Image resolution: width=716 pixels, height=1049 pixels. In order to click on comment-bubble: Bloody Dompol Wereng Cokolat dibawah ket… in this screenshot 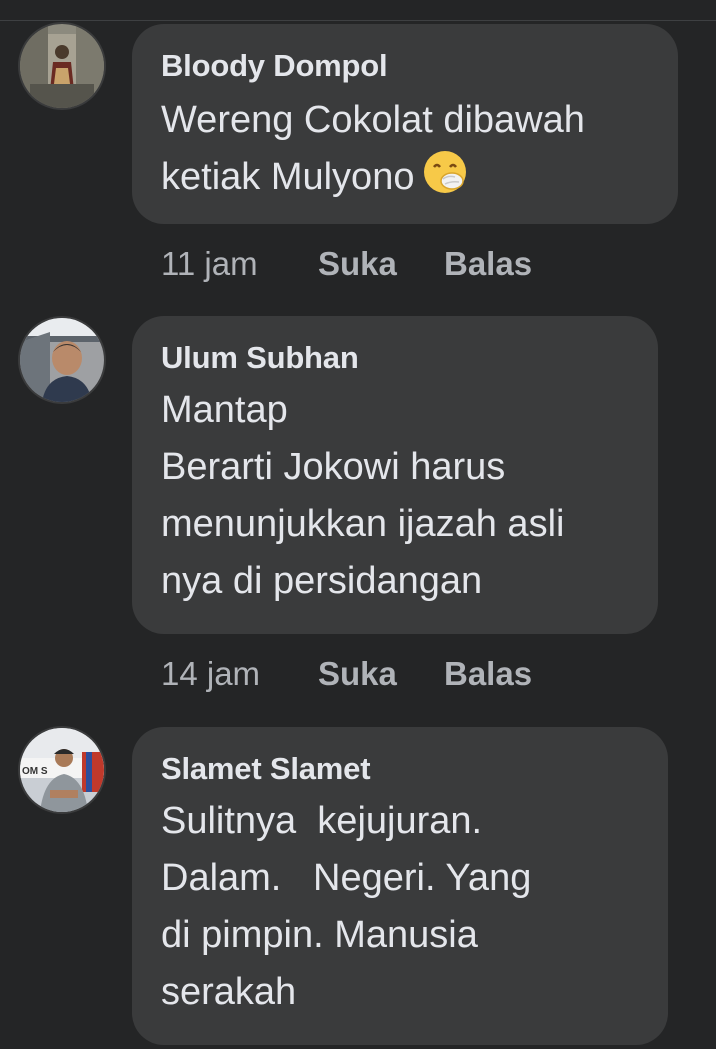, I will do `click(405, 124)`.